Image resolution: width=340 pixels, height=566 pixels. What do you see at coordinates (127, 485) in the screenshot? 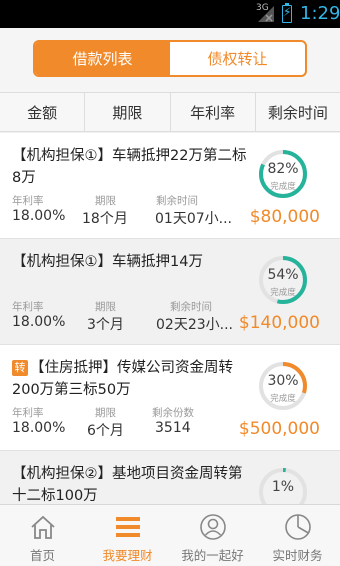
I see `loan-title: 【机构担保②】基地项目资金周转第十二标100万` at bounding box center [127, 485].